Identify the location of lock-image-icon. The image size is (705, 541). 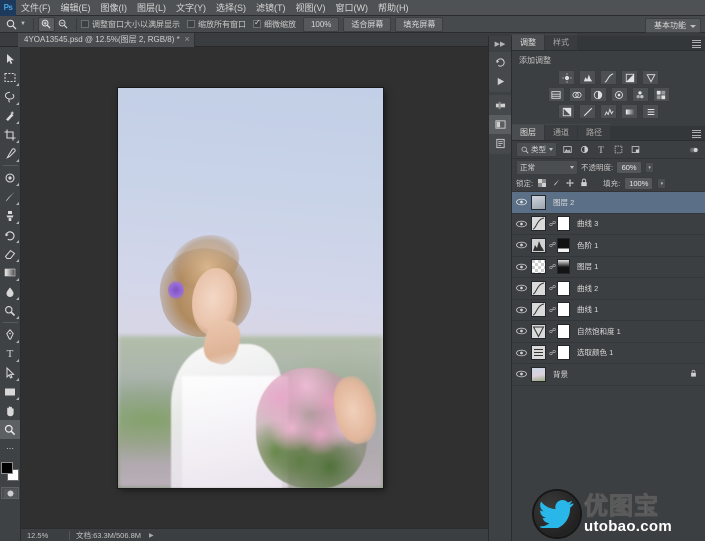
(556, 183).